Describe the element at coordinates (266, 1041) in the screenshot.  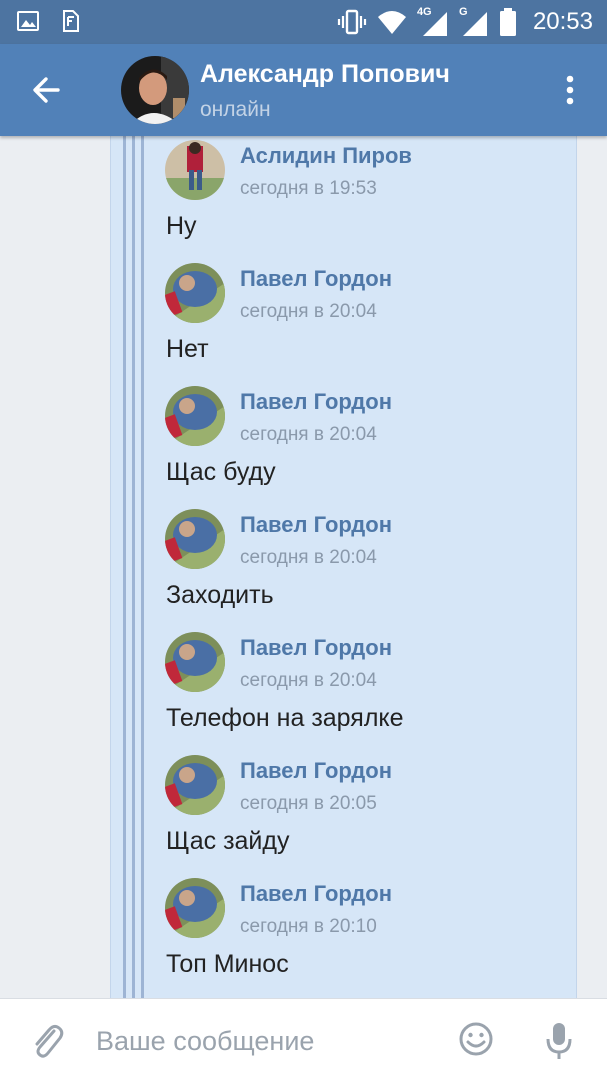
I see `message-input` at that location.